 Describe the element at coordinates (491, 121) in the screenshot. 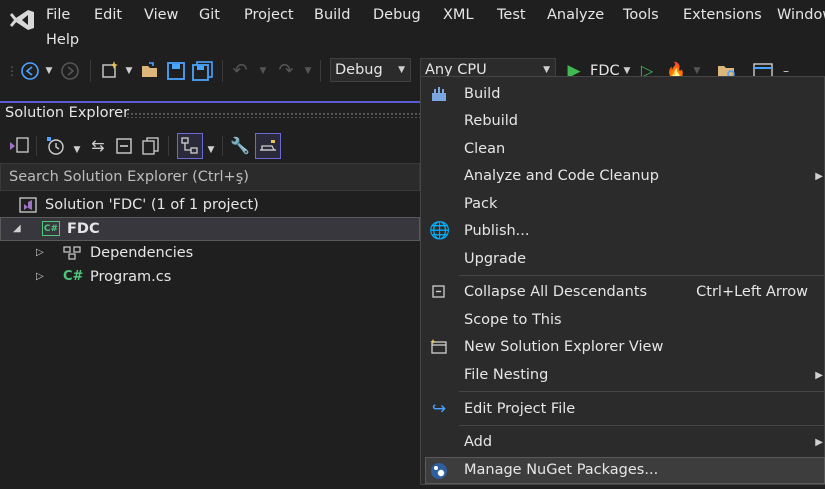

I see `menu-item-rebuild-label: Rebuild` at that location.